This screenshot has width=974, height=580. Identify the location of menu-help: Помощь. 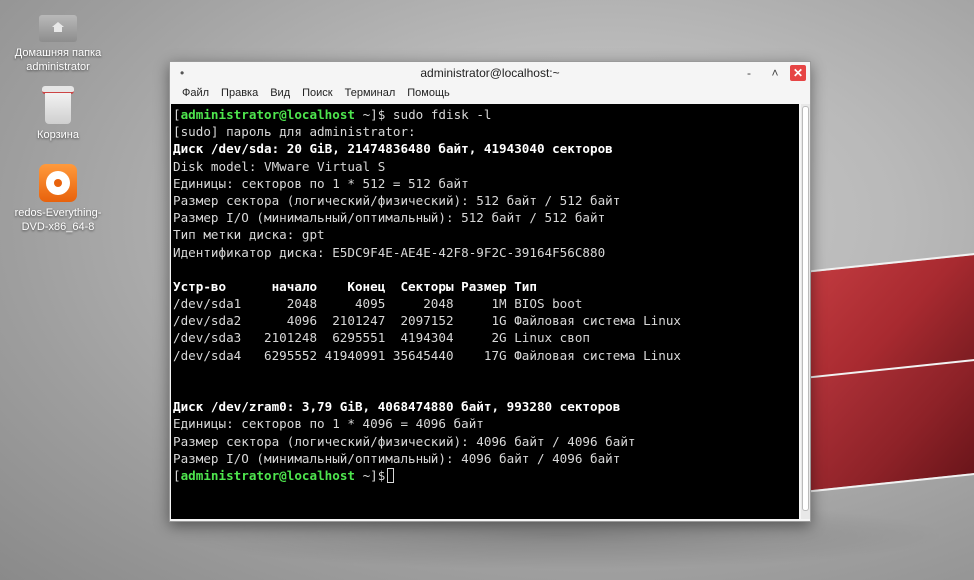
(428, 94).